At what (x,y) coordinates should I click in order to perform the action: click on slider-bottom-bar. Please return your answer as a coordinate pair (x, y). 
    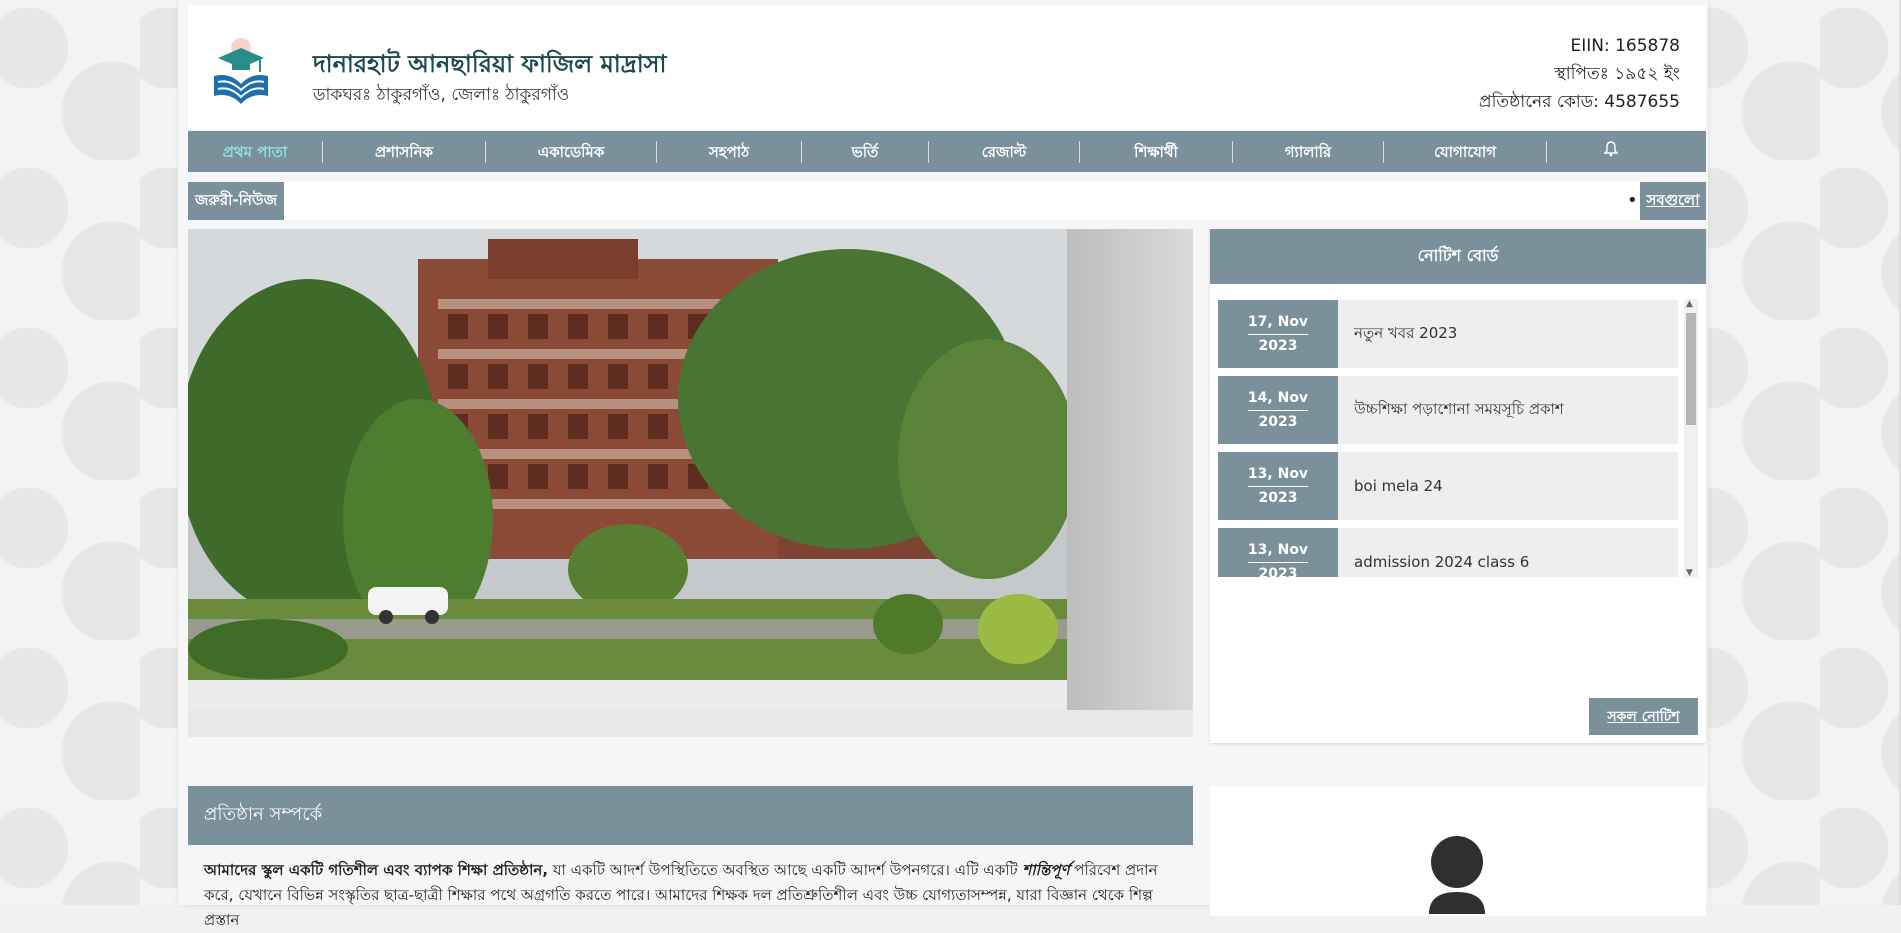
    Looking at the image, I should click on (690, 723).